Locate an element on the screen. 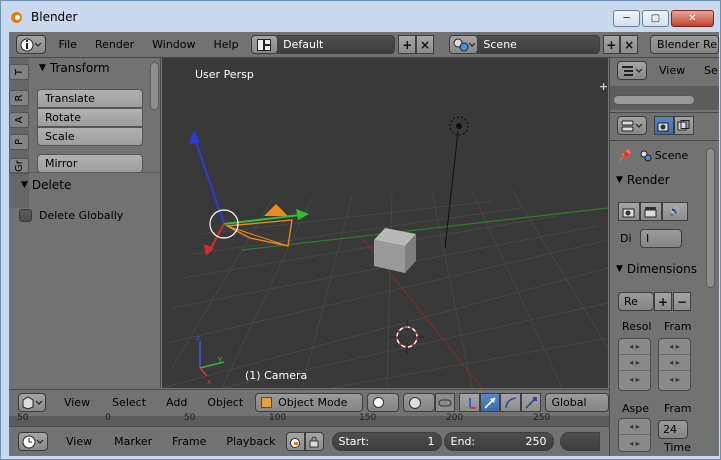 The width and height of the screenshot is (721, 460). resolution-fields: ◂ ▸ ◂ ▸ ◂ ▸ is located at coordinates (634, 364).